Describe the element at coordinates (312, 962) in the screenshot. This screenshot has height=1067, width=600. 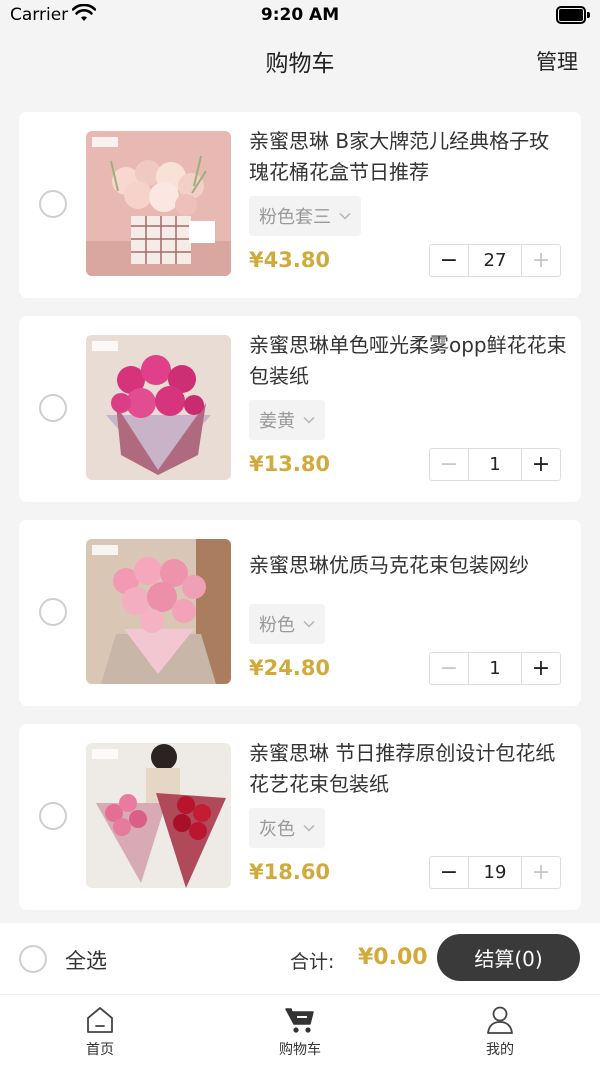
I see `total-label: 合计:` at that location.